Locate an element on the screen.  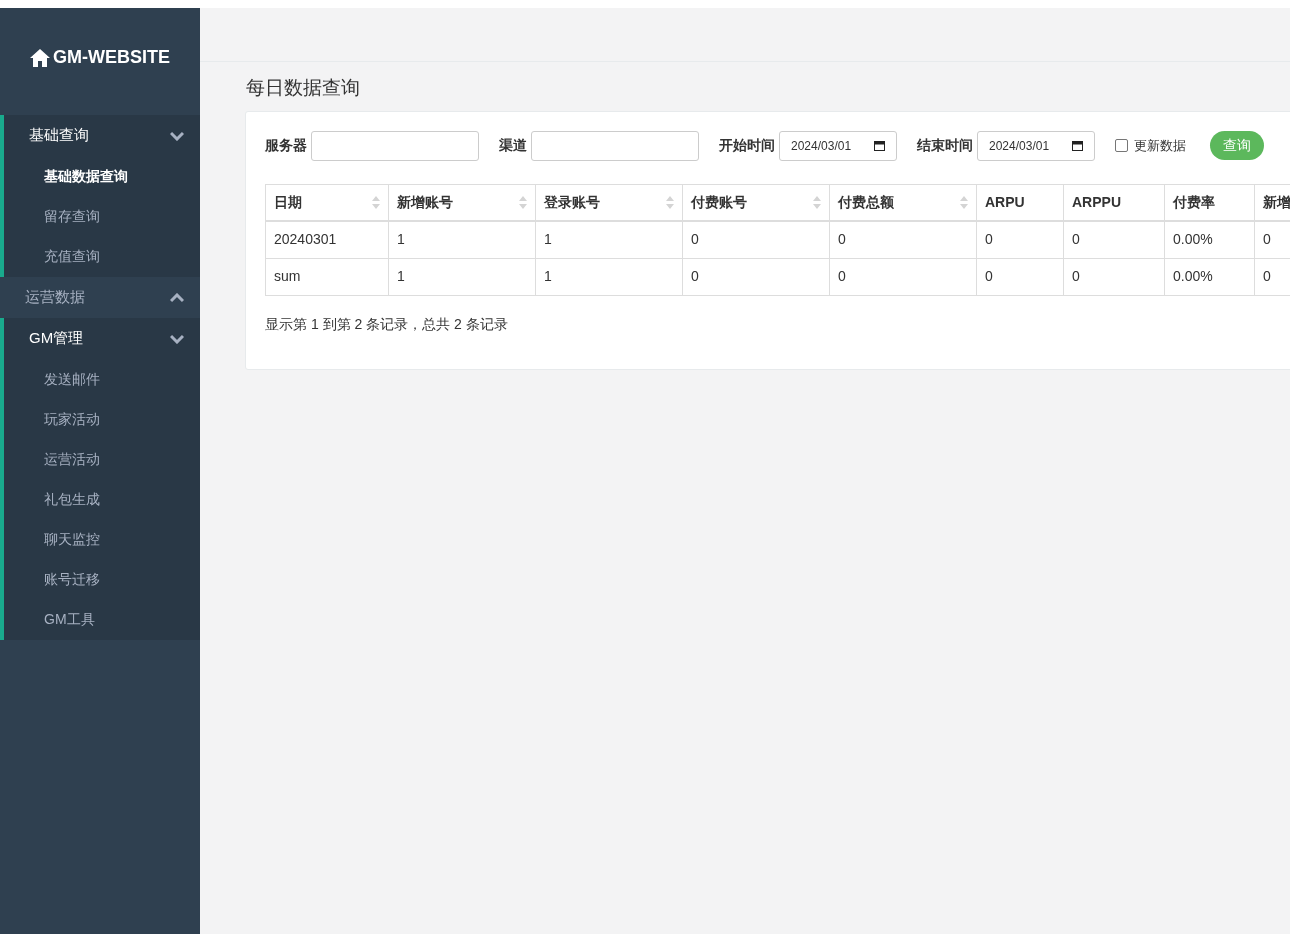
brand-logo: GM-WEBSITE is located at coordinates (100, 57).